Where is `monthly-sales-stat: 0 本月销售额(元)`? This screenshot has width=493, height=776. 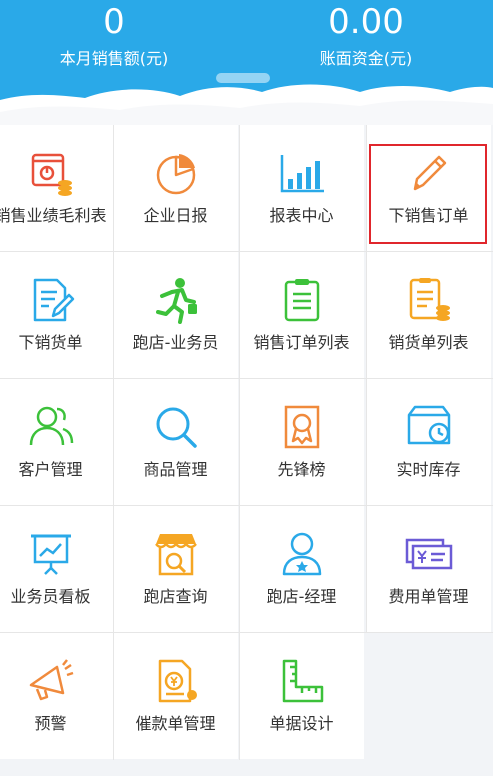
monthly-sales-stat: 0 本月销售额(元) is located at coordinates (117, 35).